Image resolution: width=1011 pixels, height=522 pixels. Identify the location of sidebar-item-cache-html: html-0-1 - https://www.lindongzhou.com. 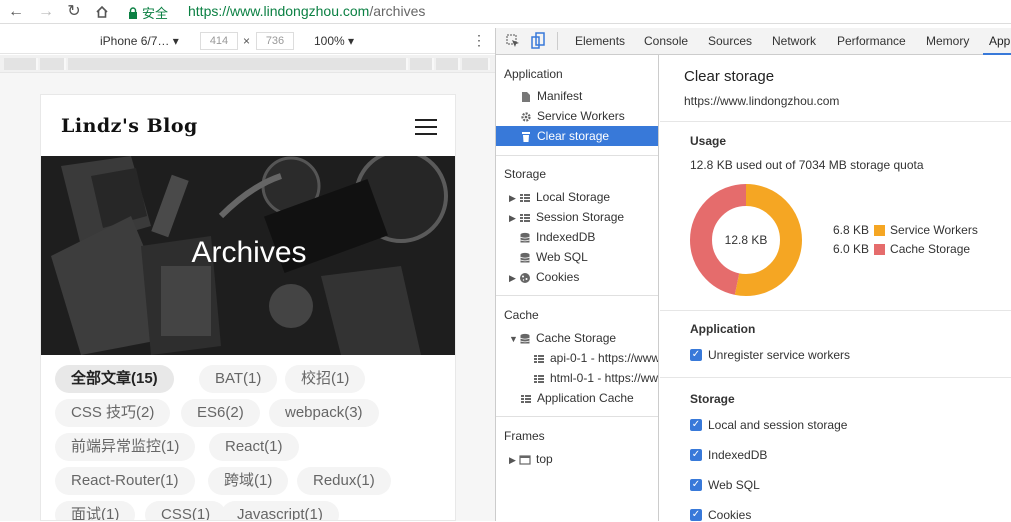
(577, 378).